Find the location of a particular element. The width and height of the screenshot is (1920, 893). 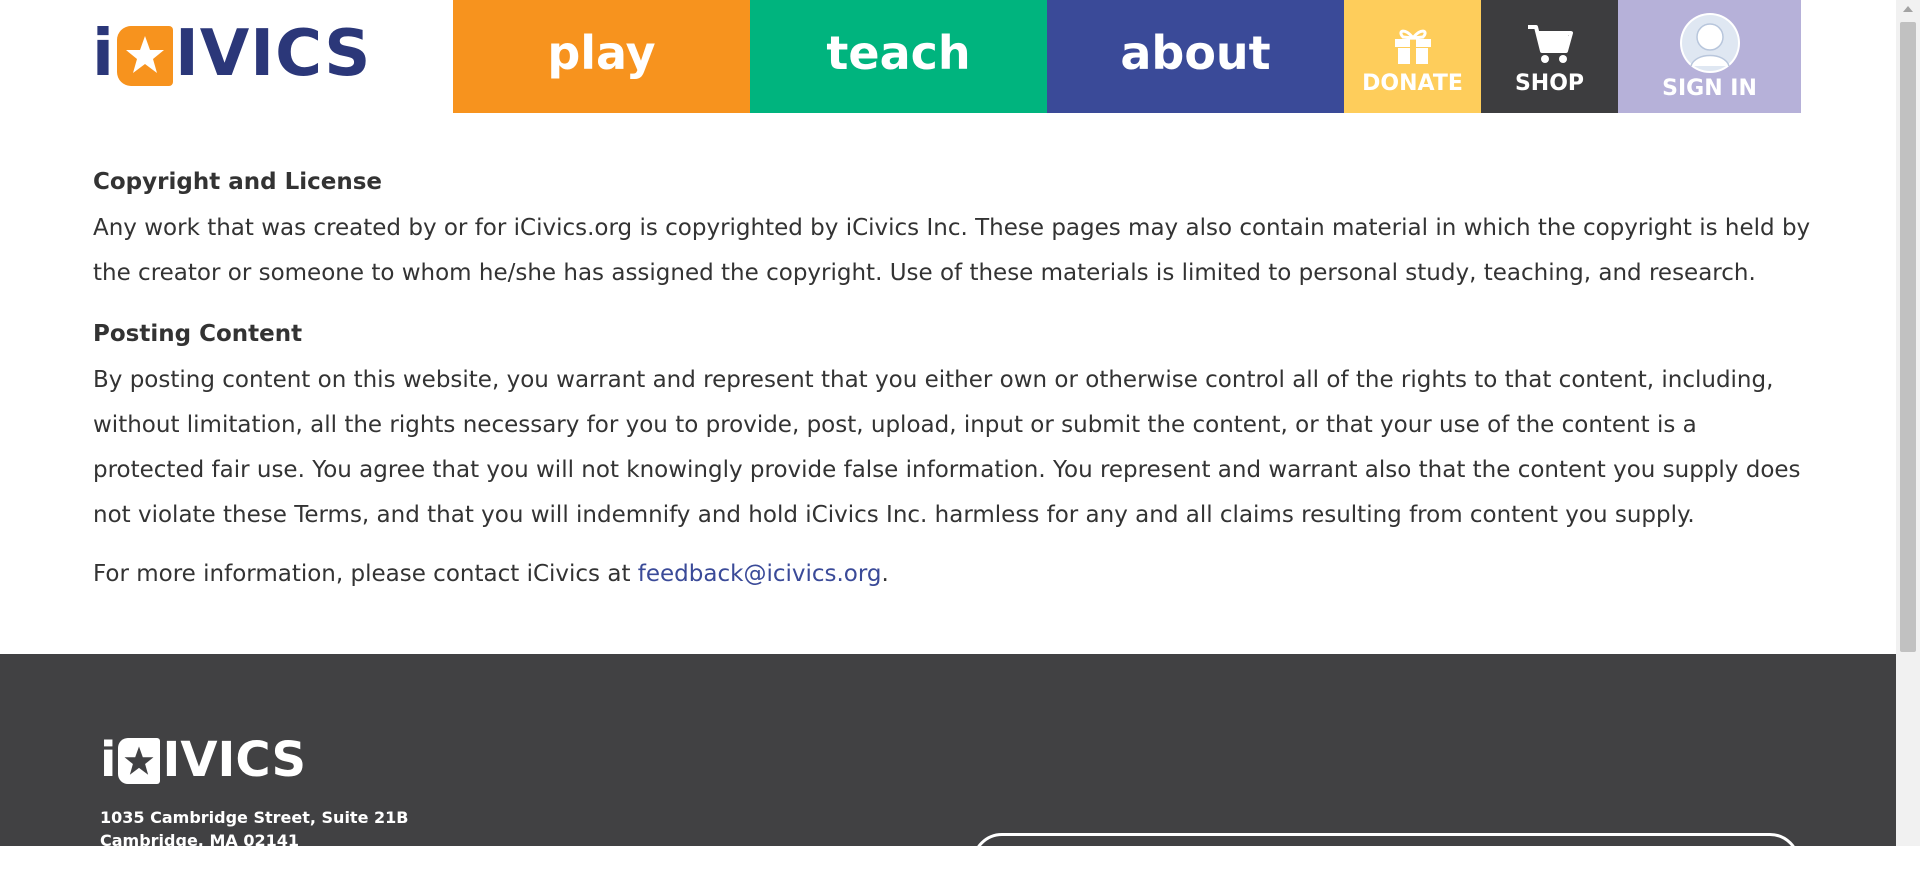

logo-wordmark: i IVICS is located at coordinates (231, 54).